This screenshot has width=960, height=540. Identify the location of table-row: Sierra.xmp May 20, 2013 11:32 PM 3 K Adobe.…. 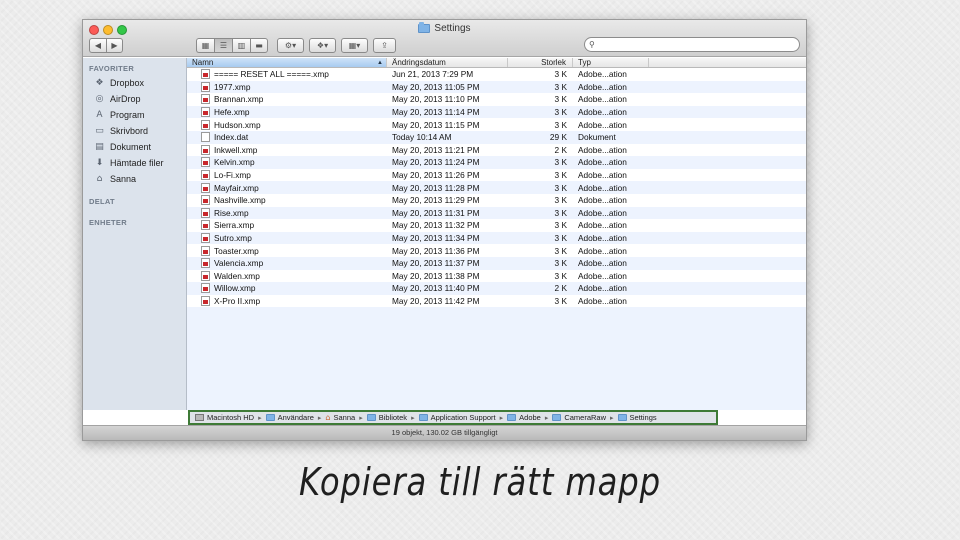
(496, 225).